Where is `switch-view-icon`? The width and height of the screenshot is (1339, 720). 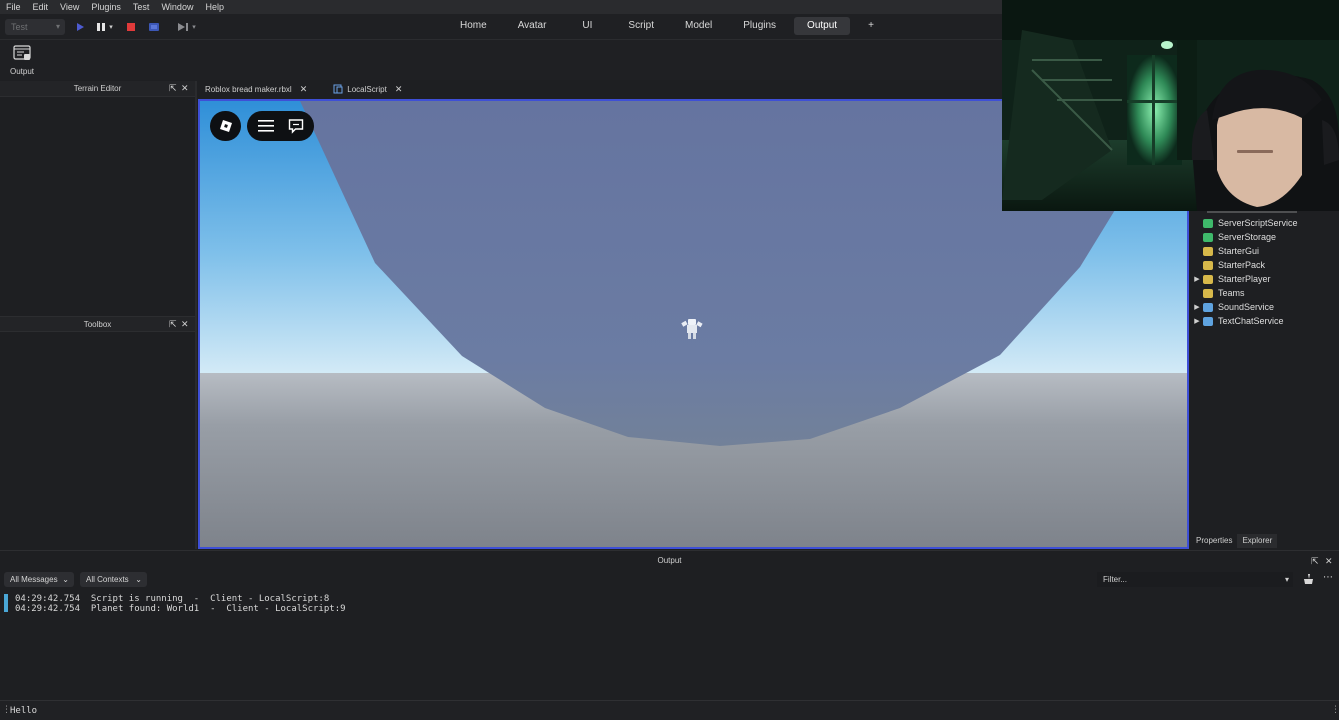
switch-view-icon is located at coordinates (154, 27).